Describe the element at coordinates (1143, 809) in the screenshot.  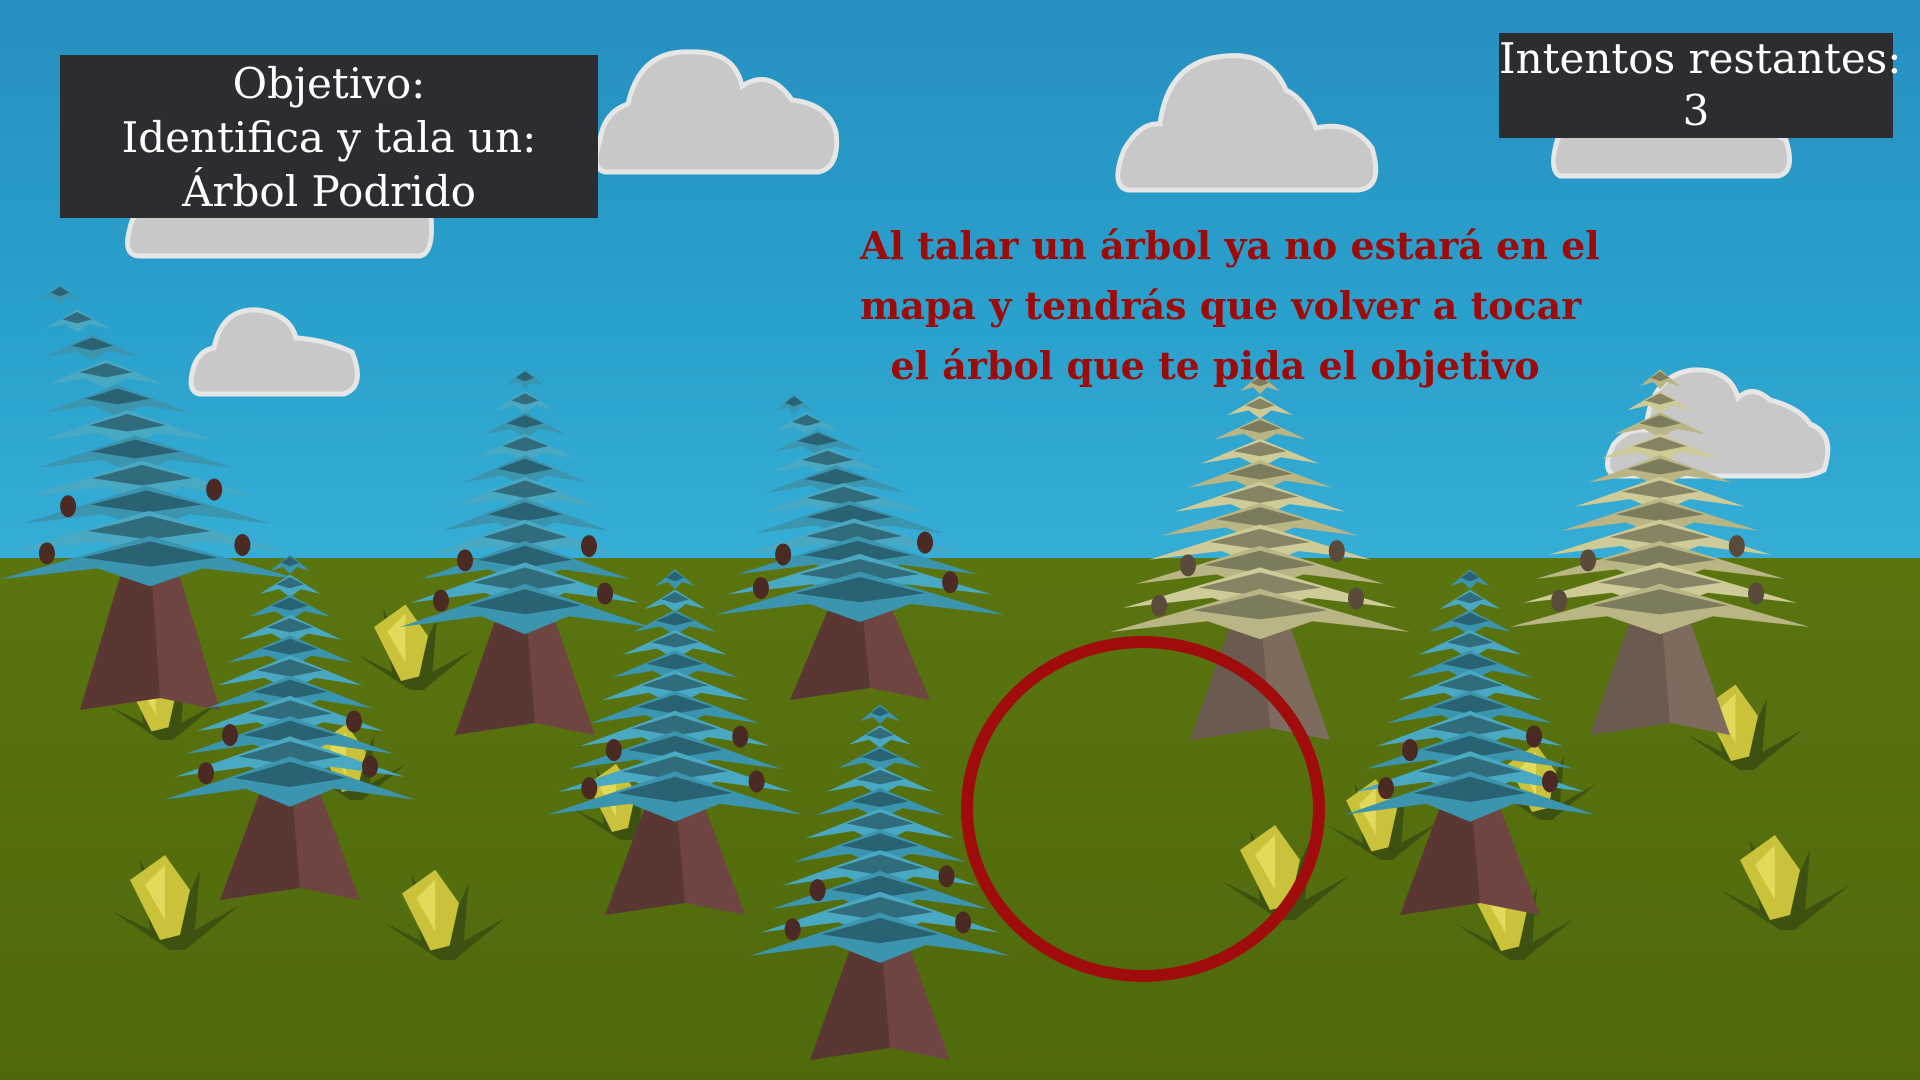
I see `target-selection-ring` at that location.